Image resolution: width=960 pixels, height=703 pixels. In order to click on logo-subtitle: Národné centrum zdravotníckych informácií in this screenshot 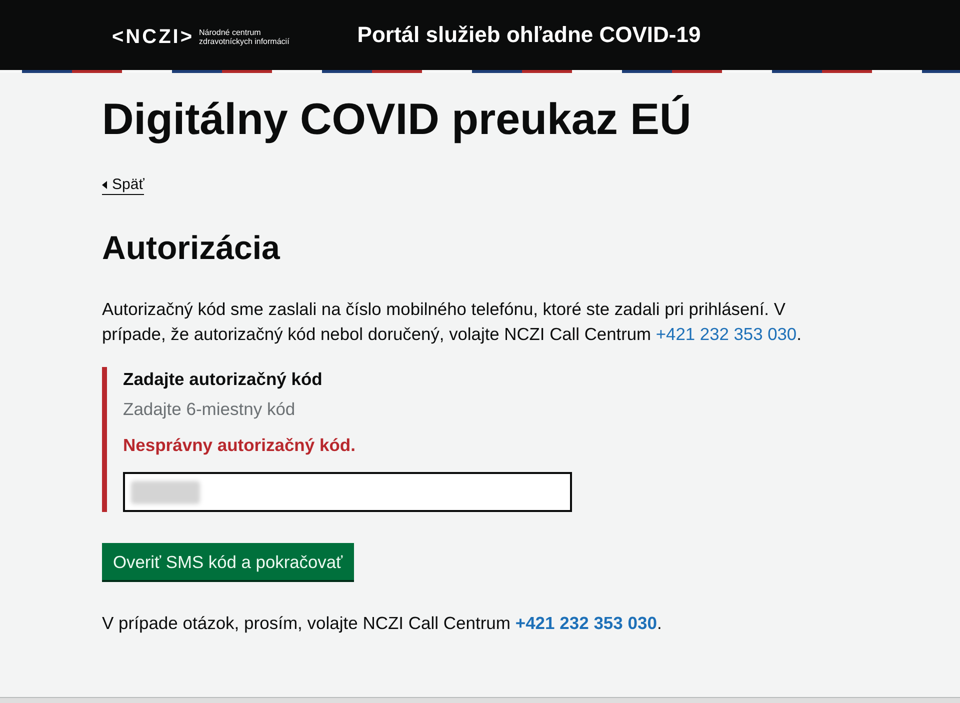, I will do `click(244, 37)`.